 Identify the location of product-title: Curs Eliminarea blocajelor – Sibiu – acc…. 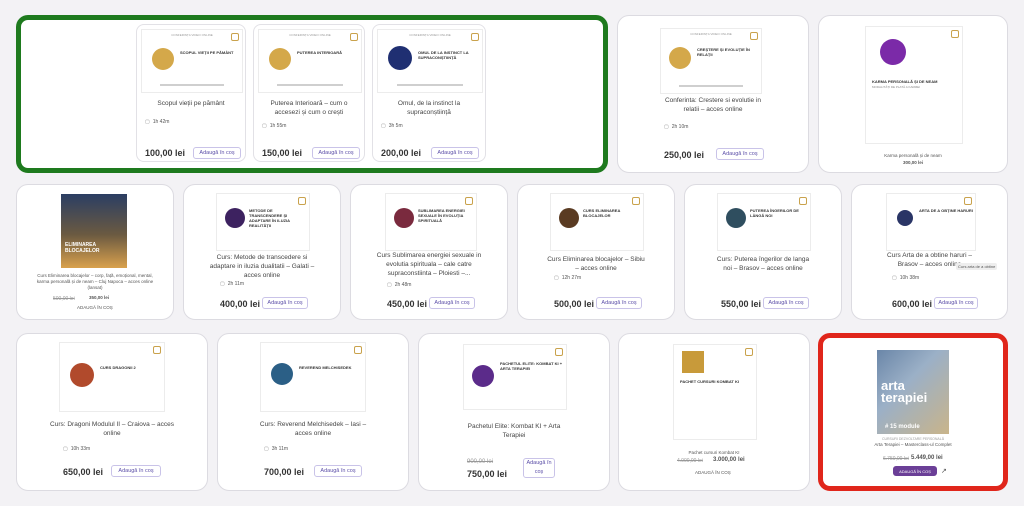
(596, 264).